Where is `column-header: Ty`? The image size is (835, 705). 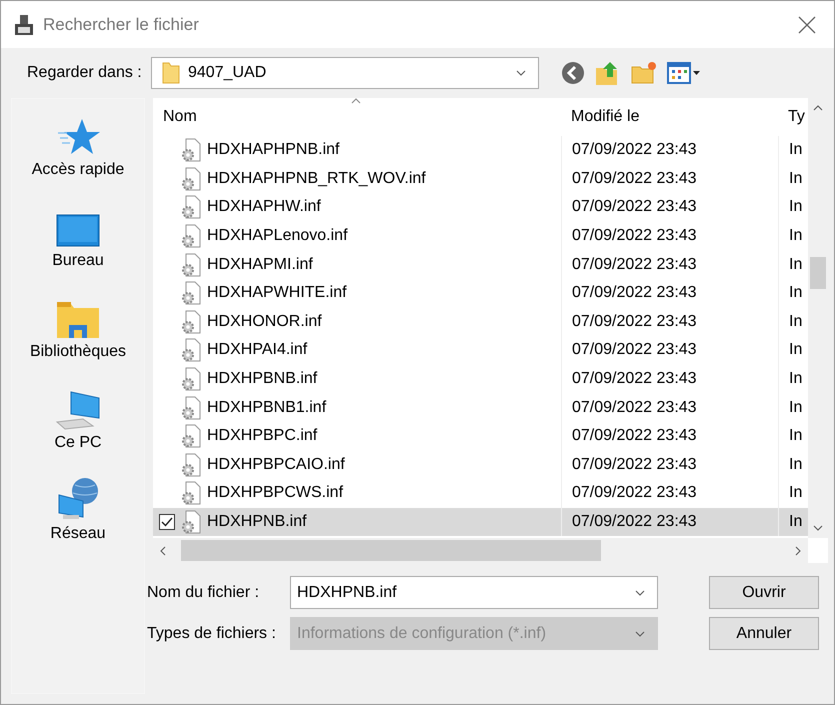
column-header: Ty is located at coordinates (793, 117).